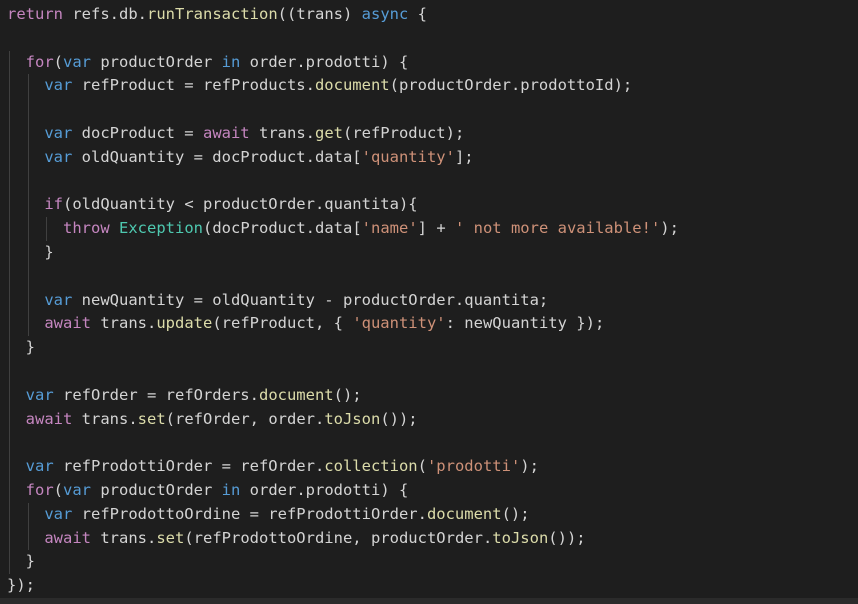  Describe the element at coordinates (217, 156) in the screenshot. I see `code-token: oldQuantity = docProduct.data[` at that location.